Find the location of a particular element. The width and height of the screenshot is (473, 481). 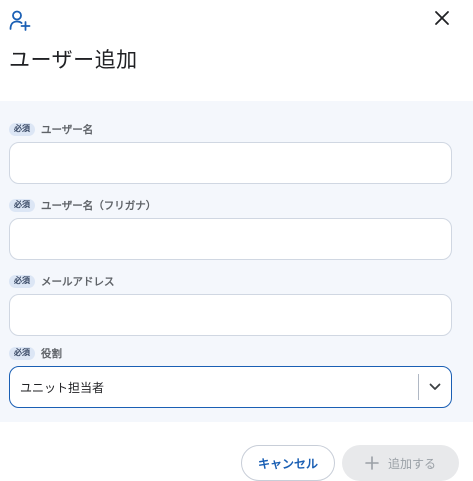

add-user-icon is located at coordinates (20, 20).